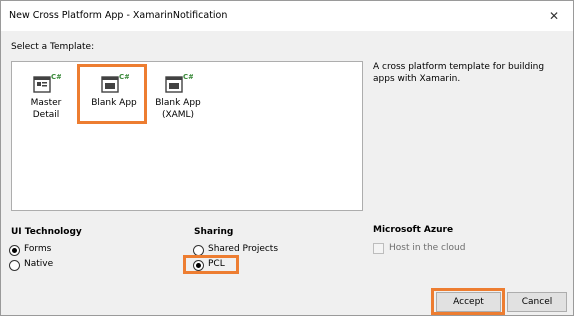 This screenshot has height=316, width=574. Describe the element at coordinates (53, 47) in the screenshot. I see `select-template-heading: Select a Template:` at that location.